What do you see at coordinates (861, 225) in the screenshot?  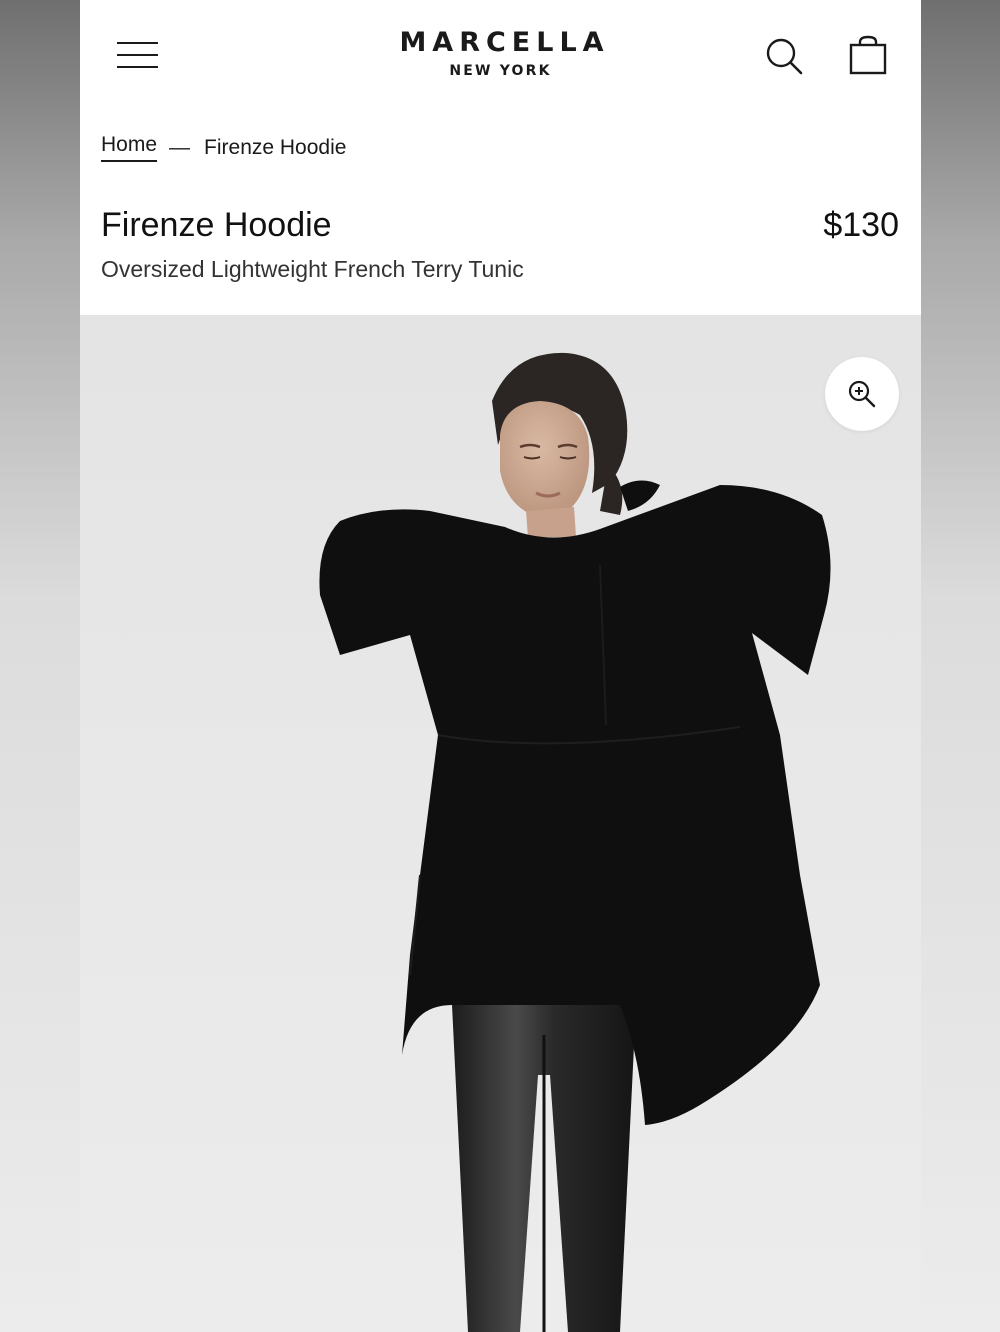 I see `product-price: $130` at bounding box center [861, 225].